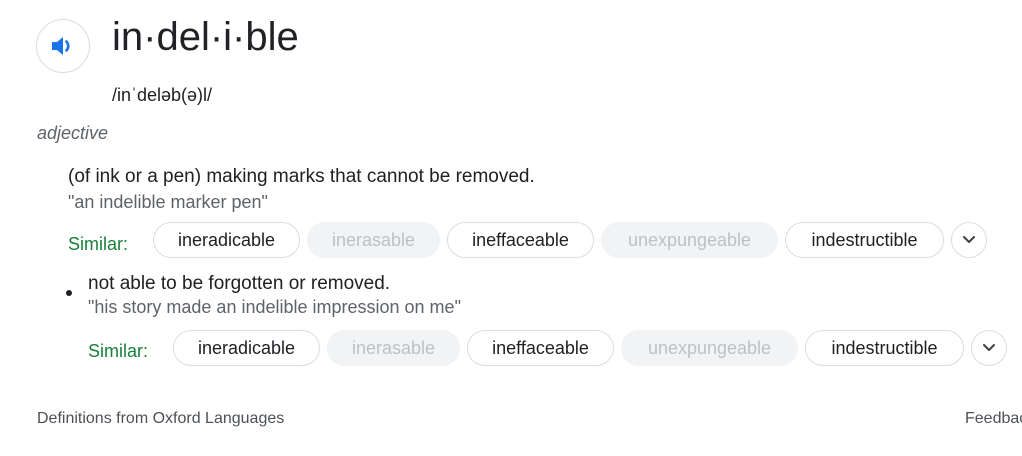 The width and height of the screenshot is (1022, 456). I want to click on pronunciation-button, so click(63, 46).